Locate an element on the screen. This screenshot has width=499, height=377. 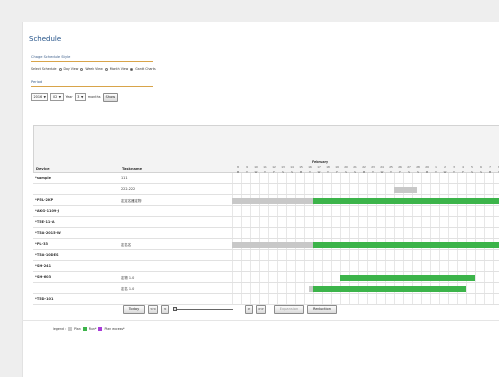
gantt-charts-label: Gantt Charts is located at coordinates (145, 69).